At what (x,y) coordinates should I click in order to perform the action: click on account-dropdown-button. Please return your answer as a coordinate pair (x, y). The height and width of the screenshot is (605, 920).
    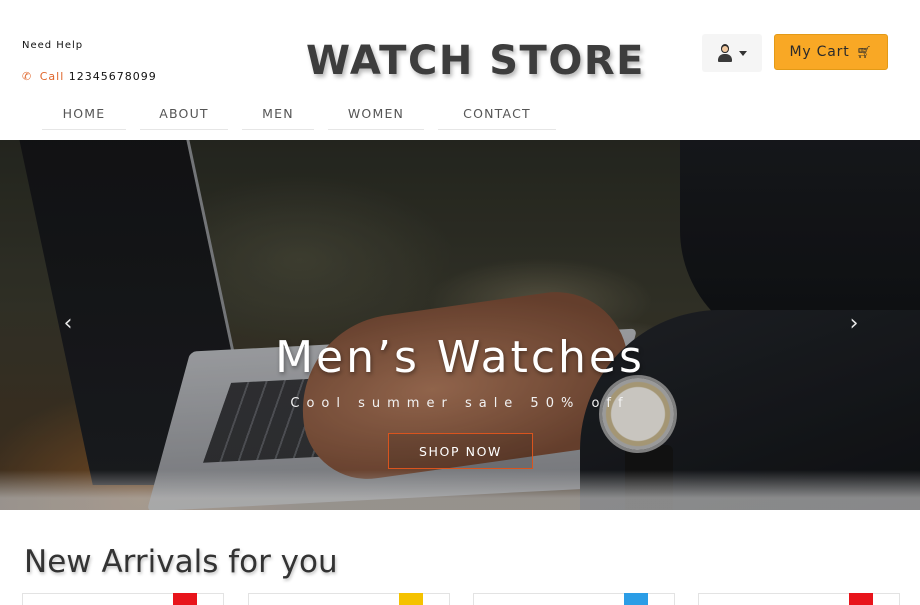
    Looking at the image, I should click on (732, 53).